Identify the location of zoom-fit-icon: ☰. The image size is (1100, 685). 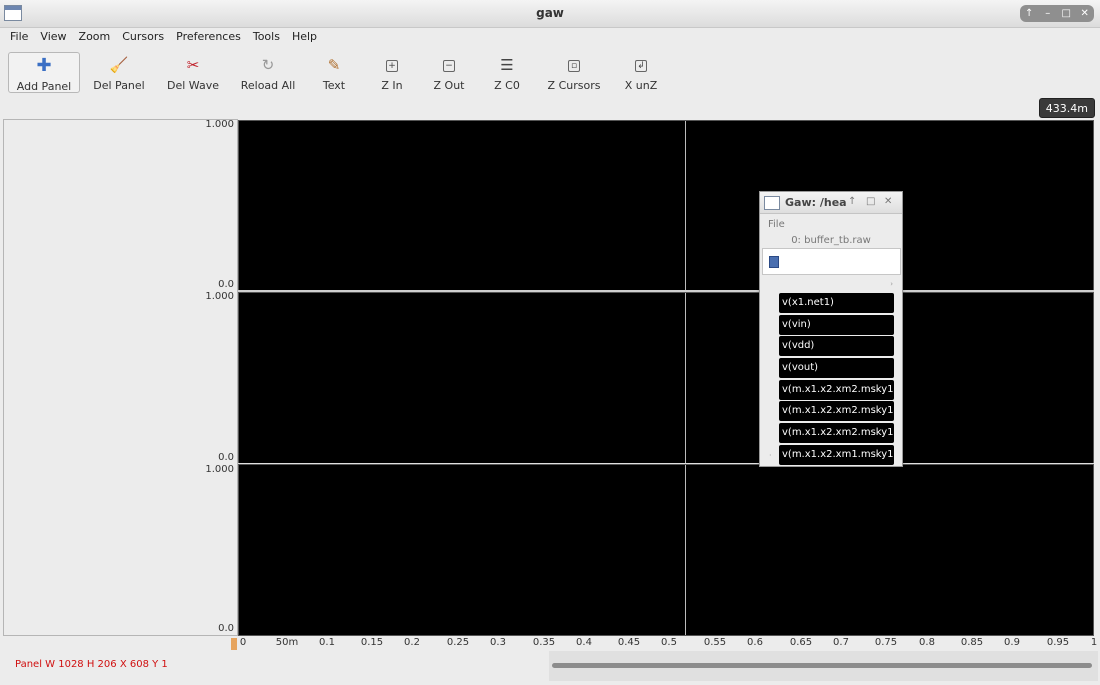
(507, 65).